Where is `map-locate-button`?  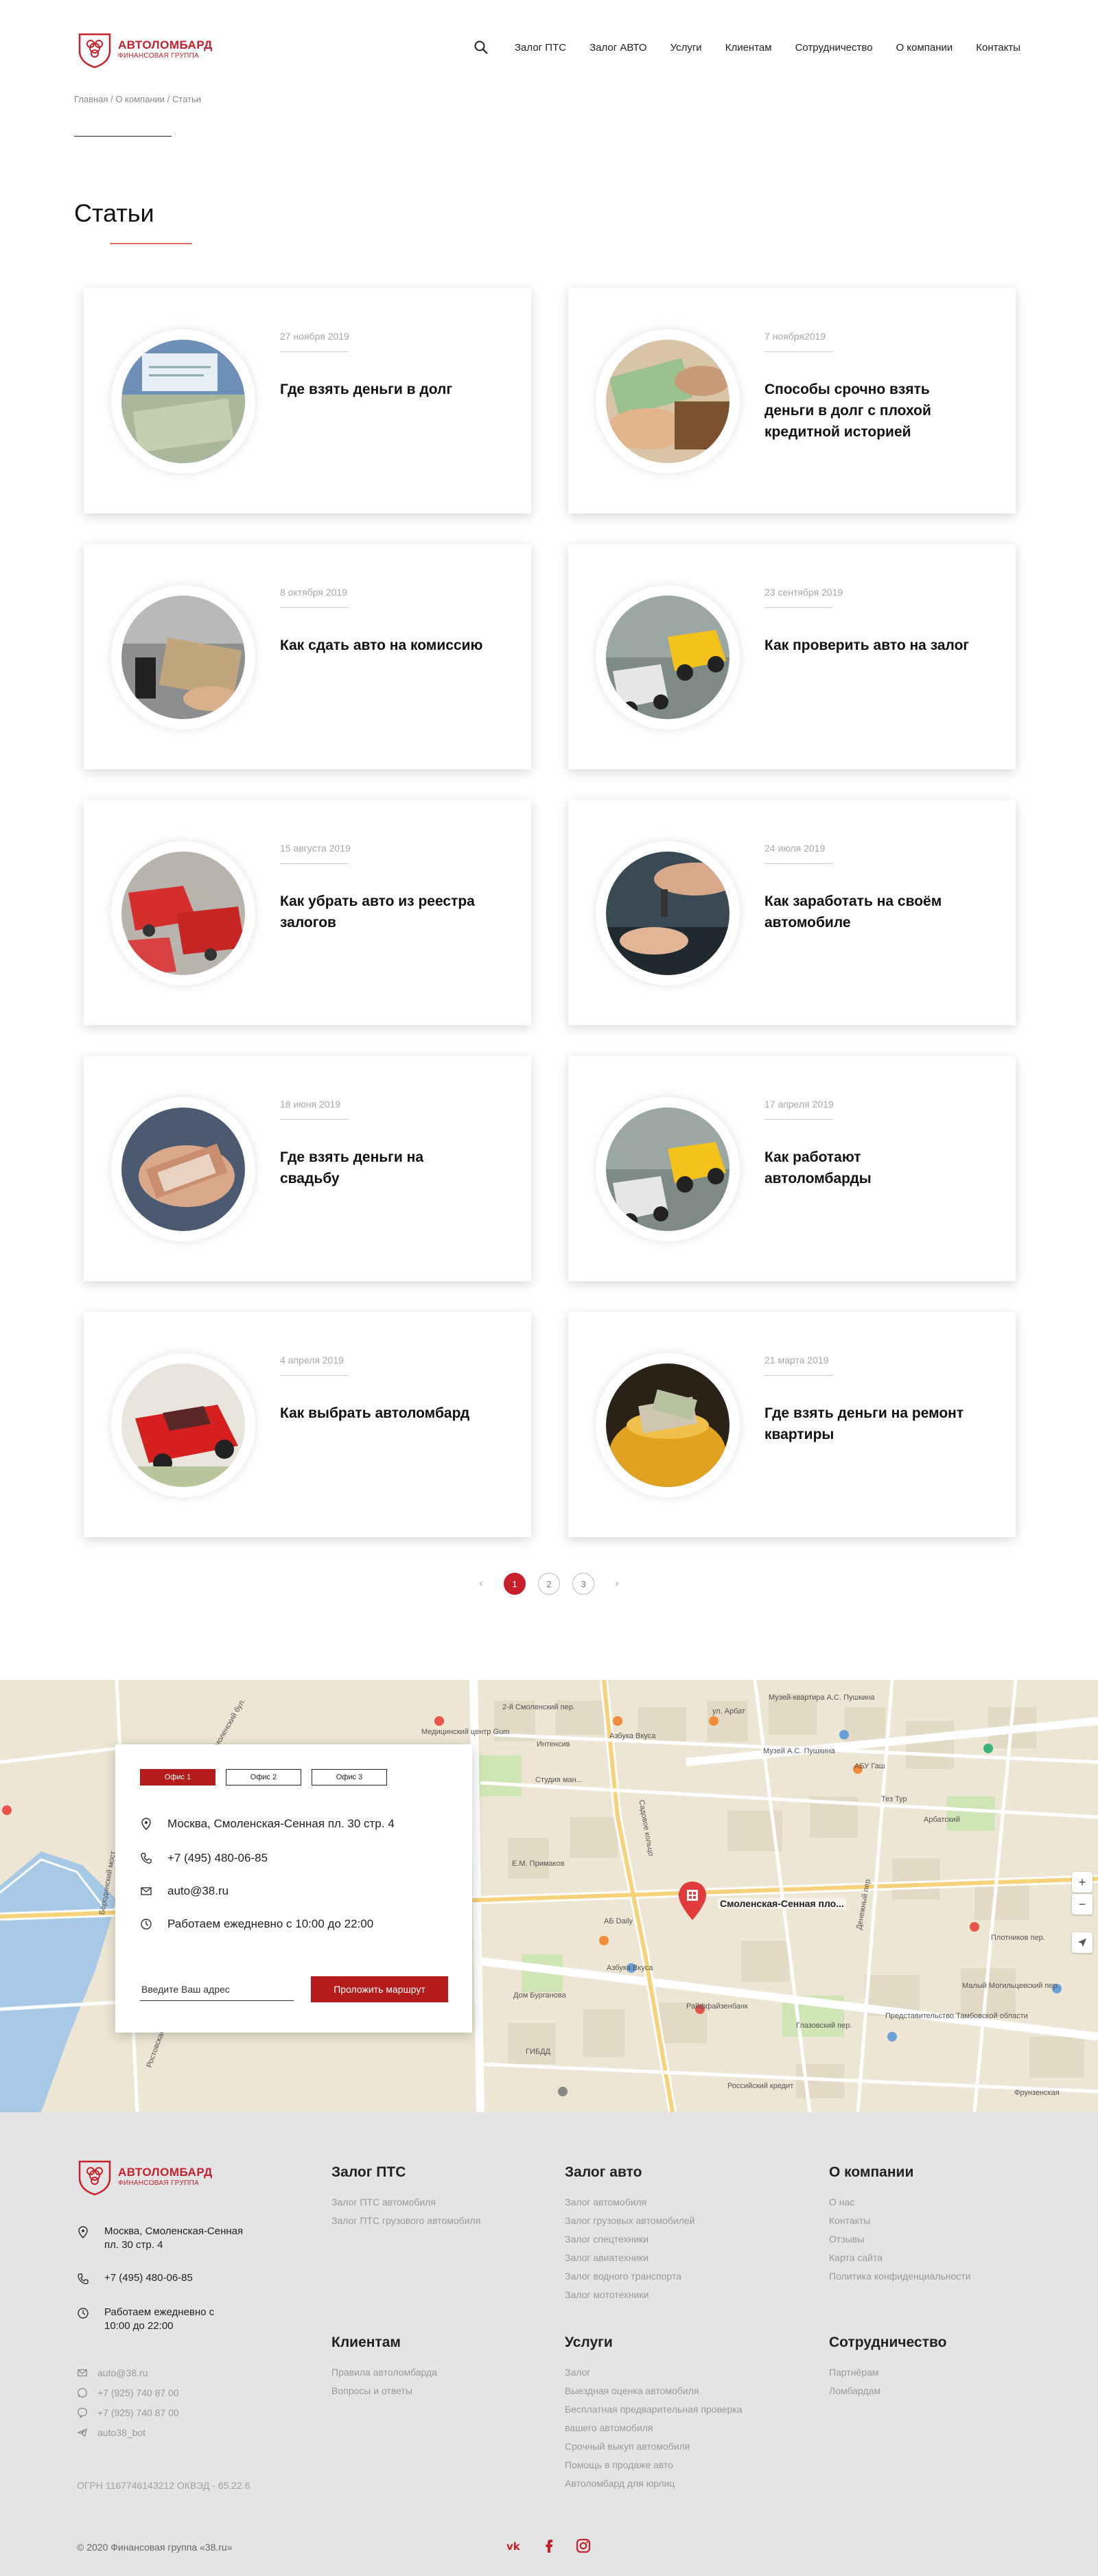 map-locate-button is located at coordinates (1082, 1942).